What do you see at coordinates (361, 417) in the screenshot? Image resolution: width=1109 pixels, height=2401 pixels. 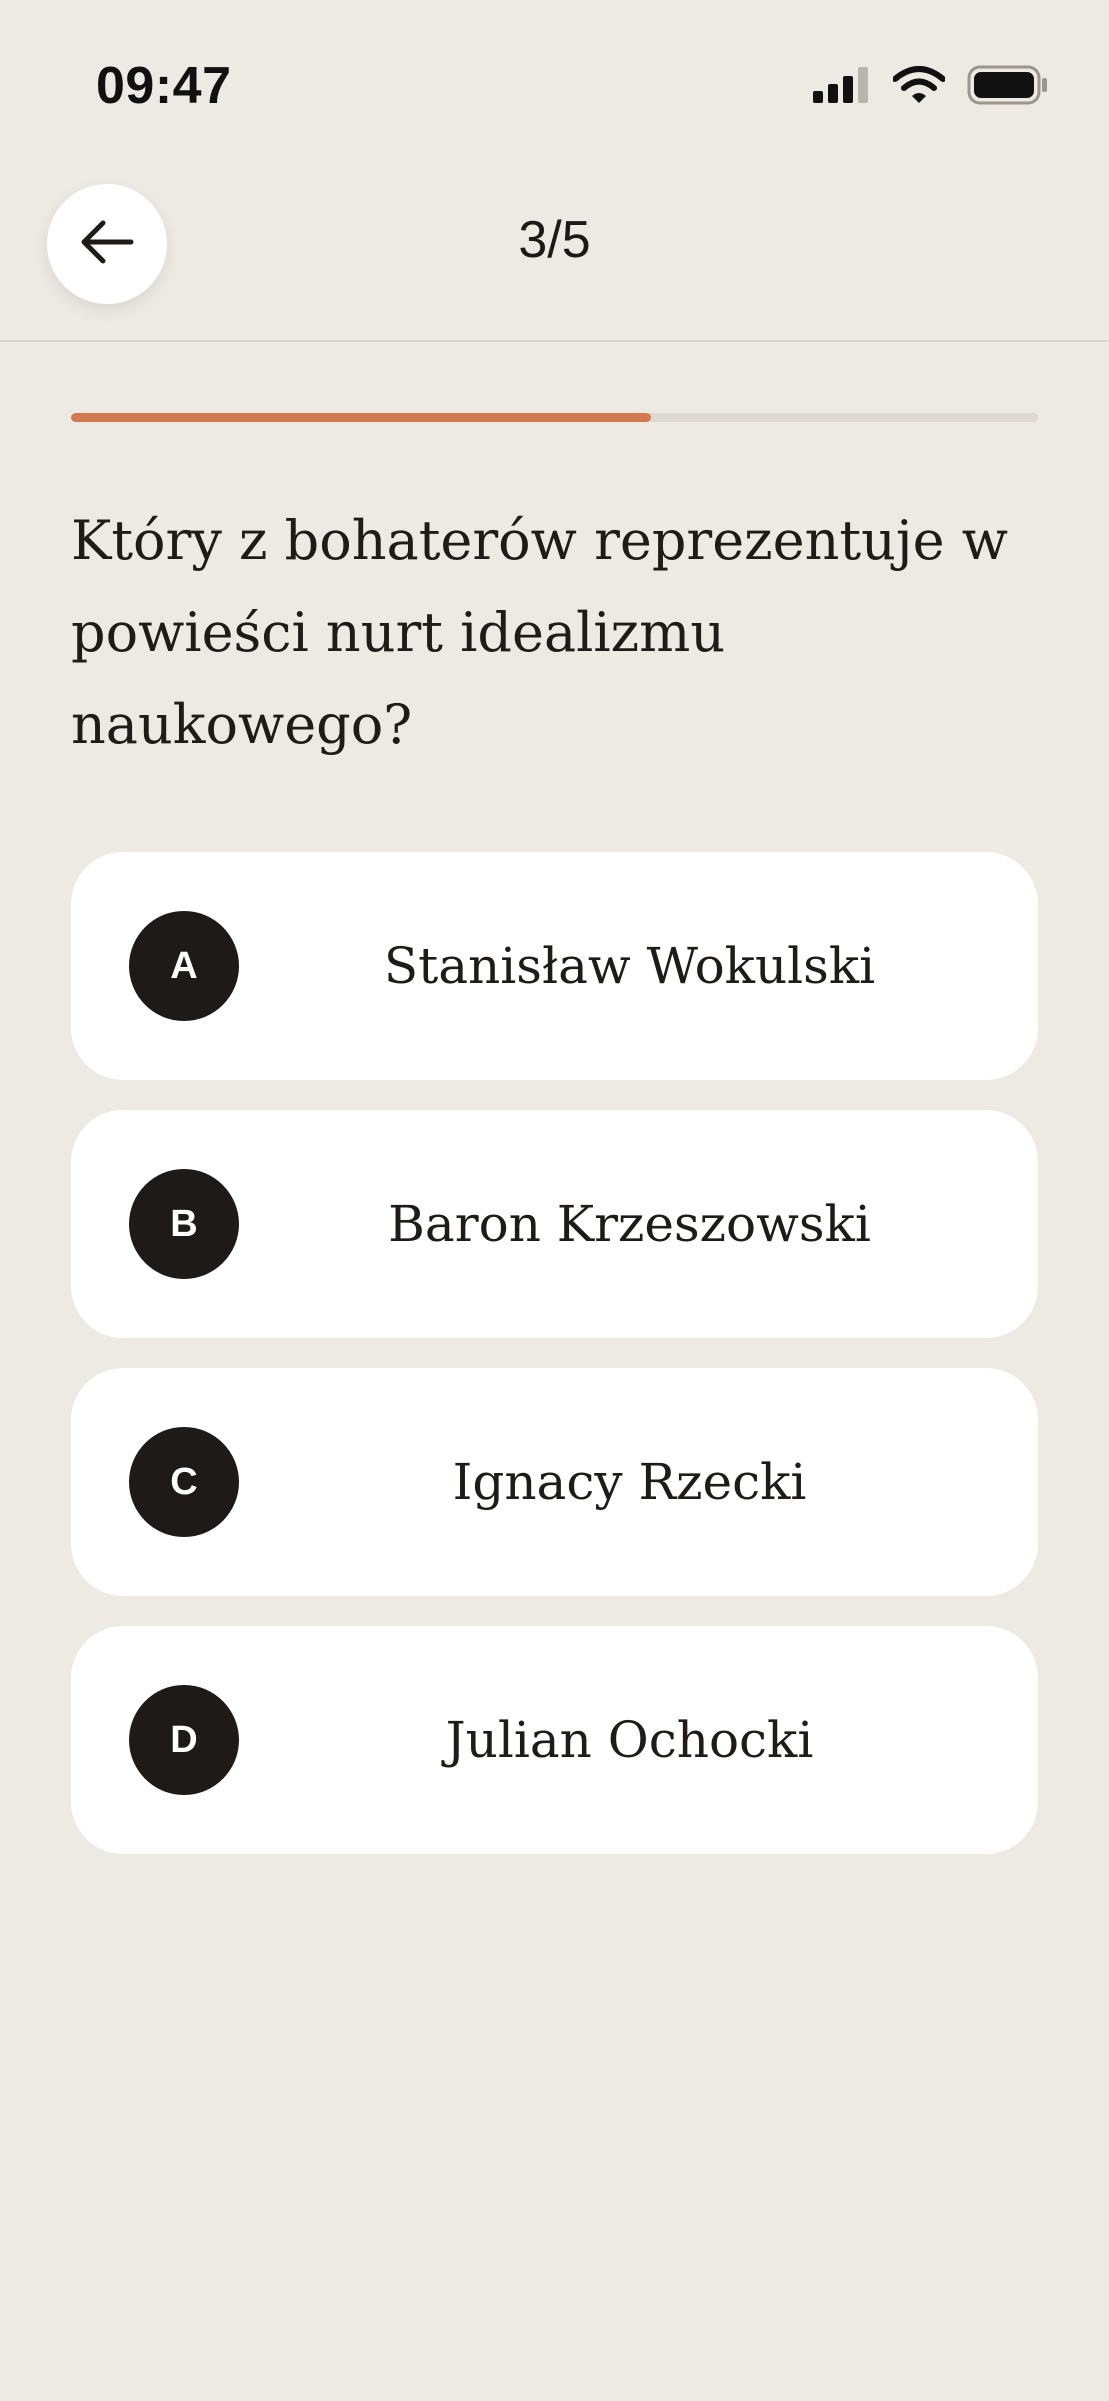 I see `progress-bar-fill` at bounding box center [361, 417].